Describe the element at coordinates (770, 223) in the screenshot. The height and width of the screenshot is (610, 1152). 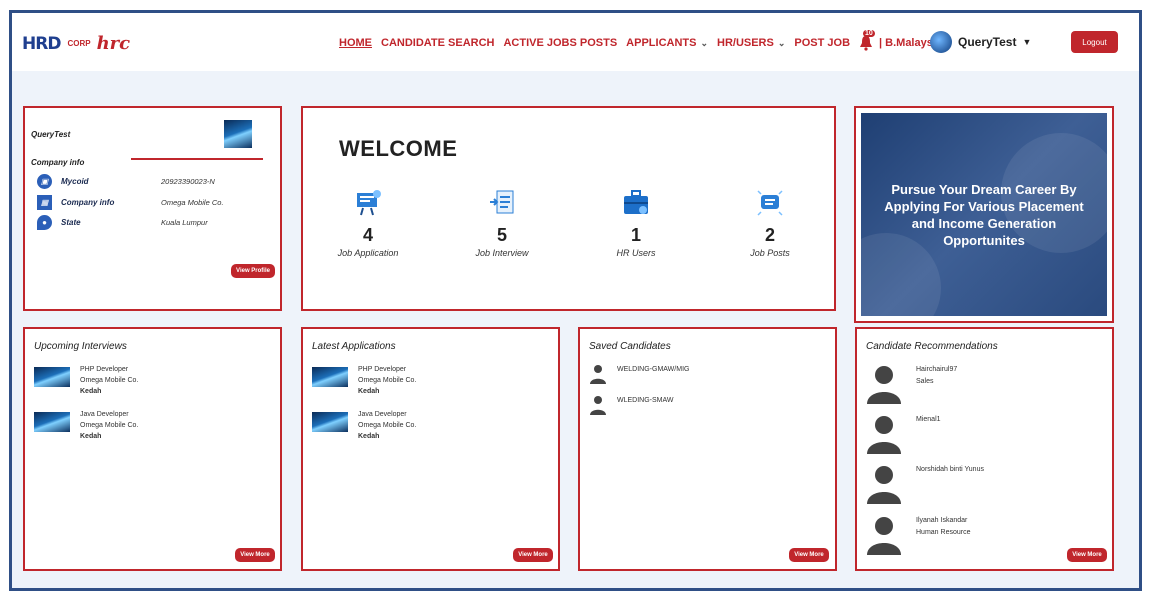
I see `stat-job-posts: 2 Job Posts` at that location.